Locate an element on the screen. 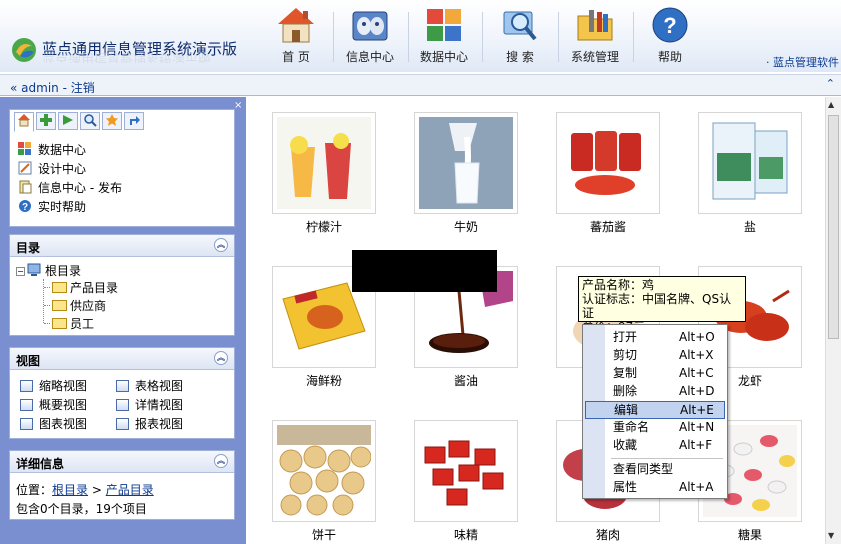  juice-photo is located at coordinates (324, 163).